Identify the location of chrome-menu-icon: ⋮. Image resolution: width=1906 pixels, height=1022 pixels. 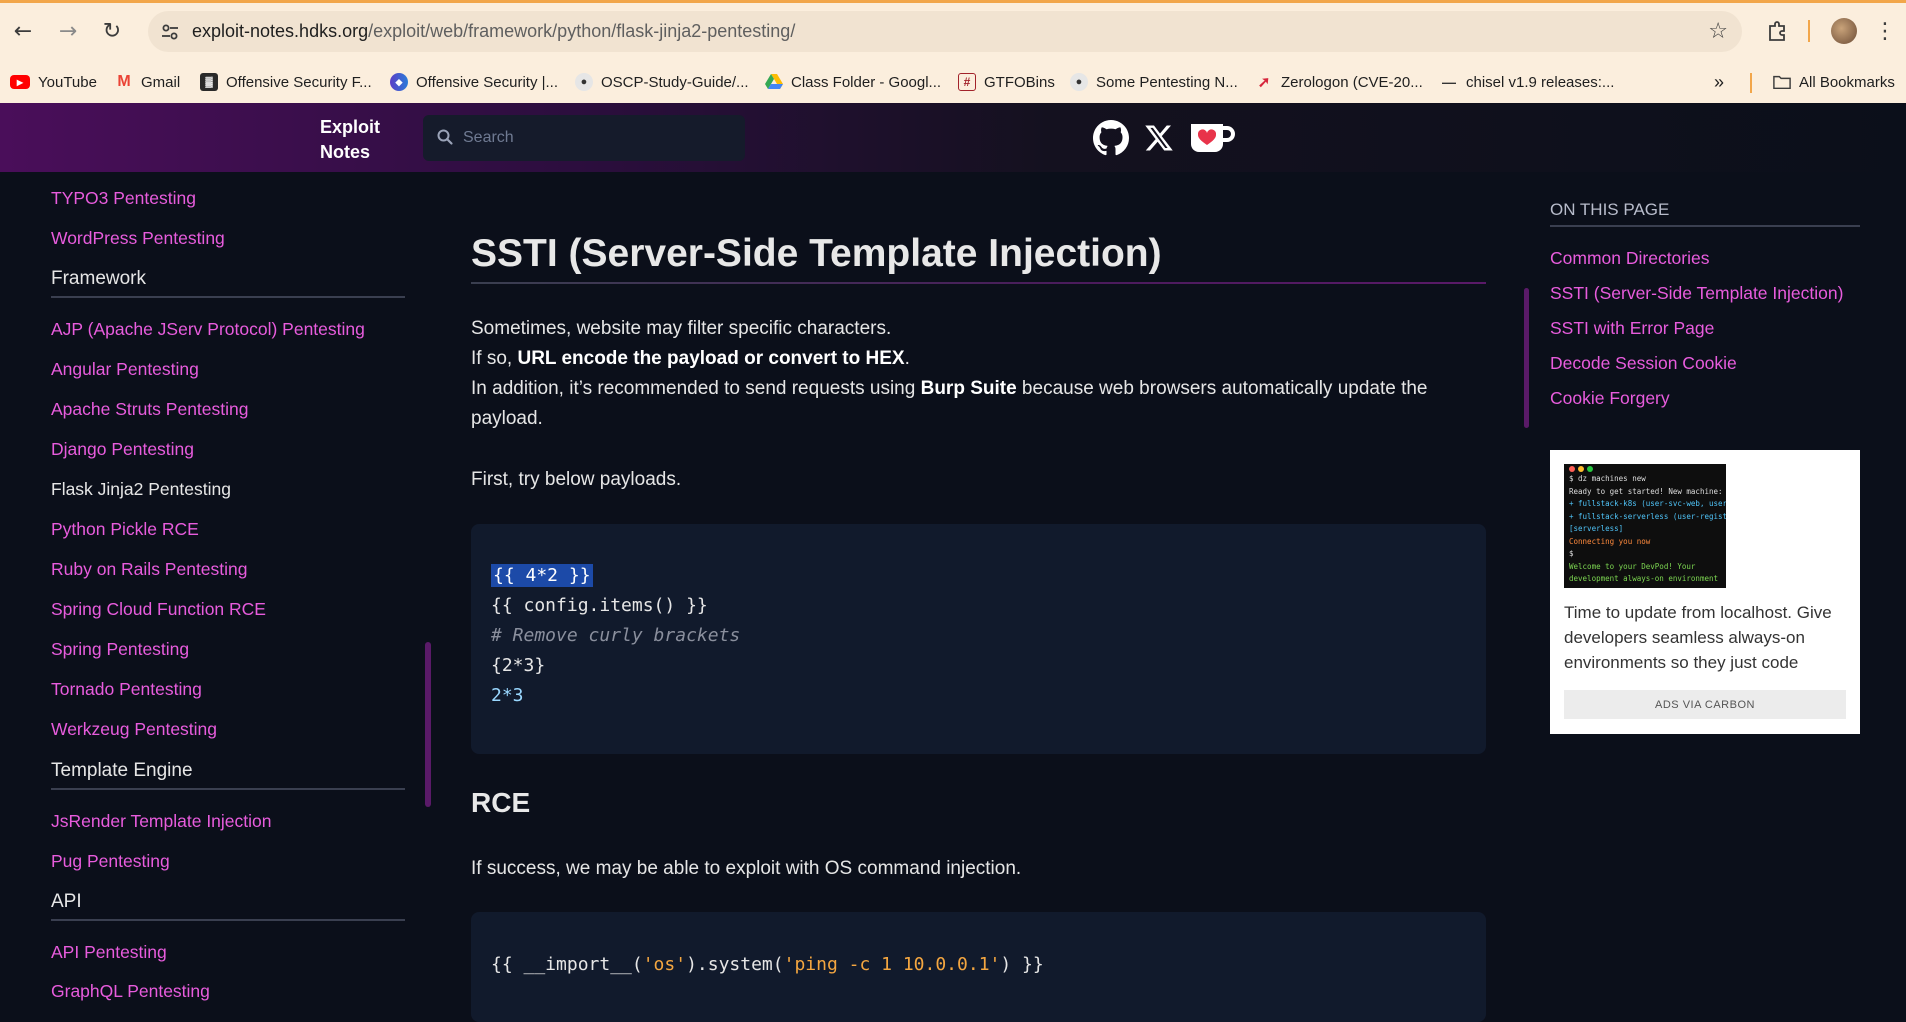
(1885, 31).